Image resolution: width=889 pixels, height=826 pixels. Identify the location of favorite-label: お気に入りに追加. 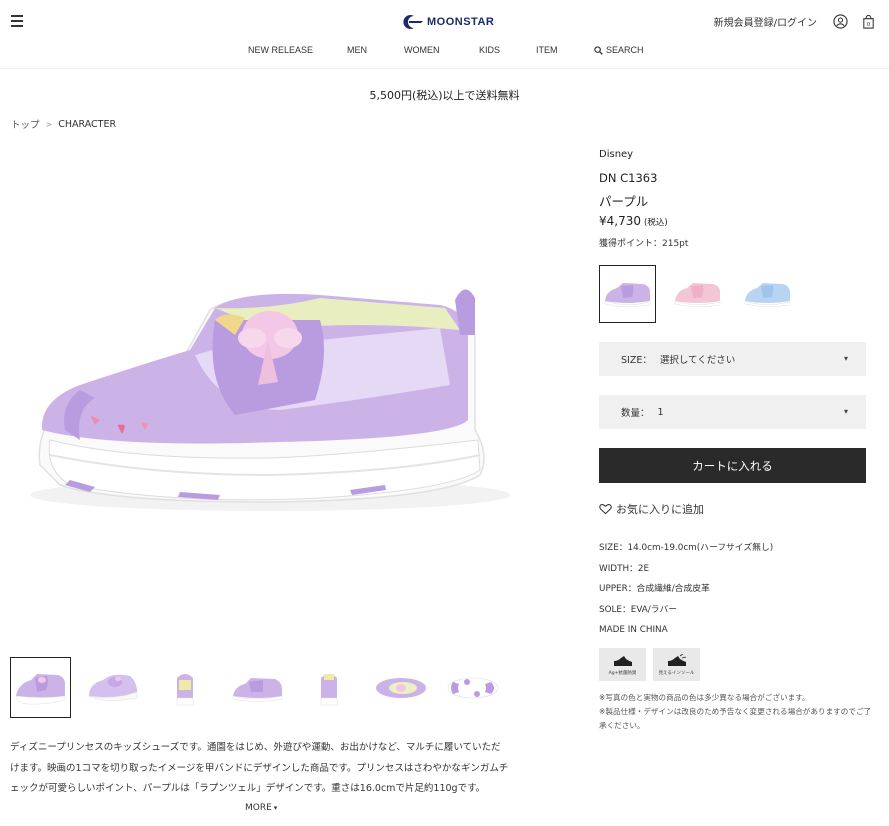
(660, 509).